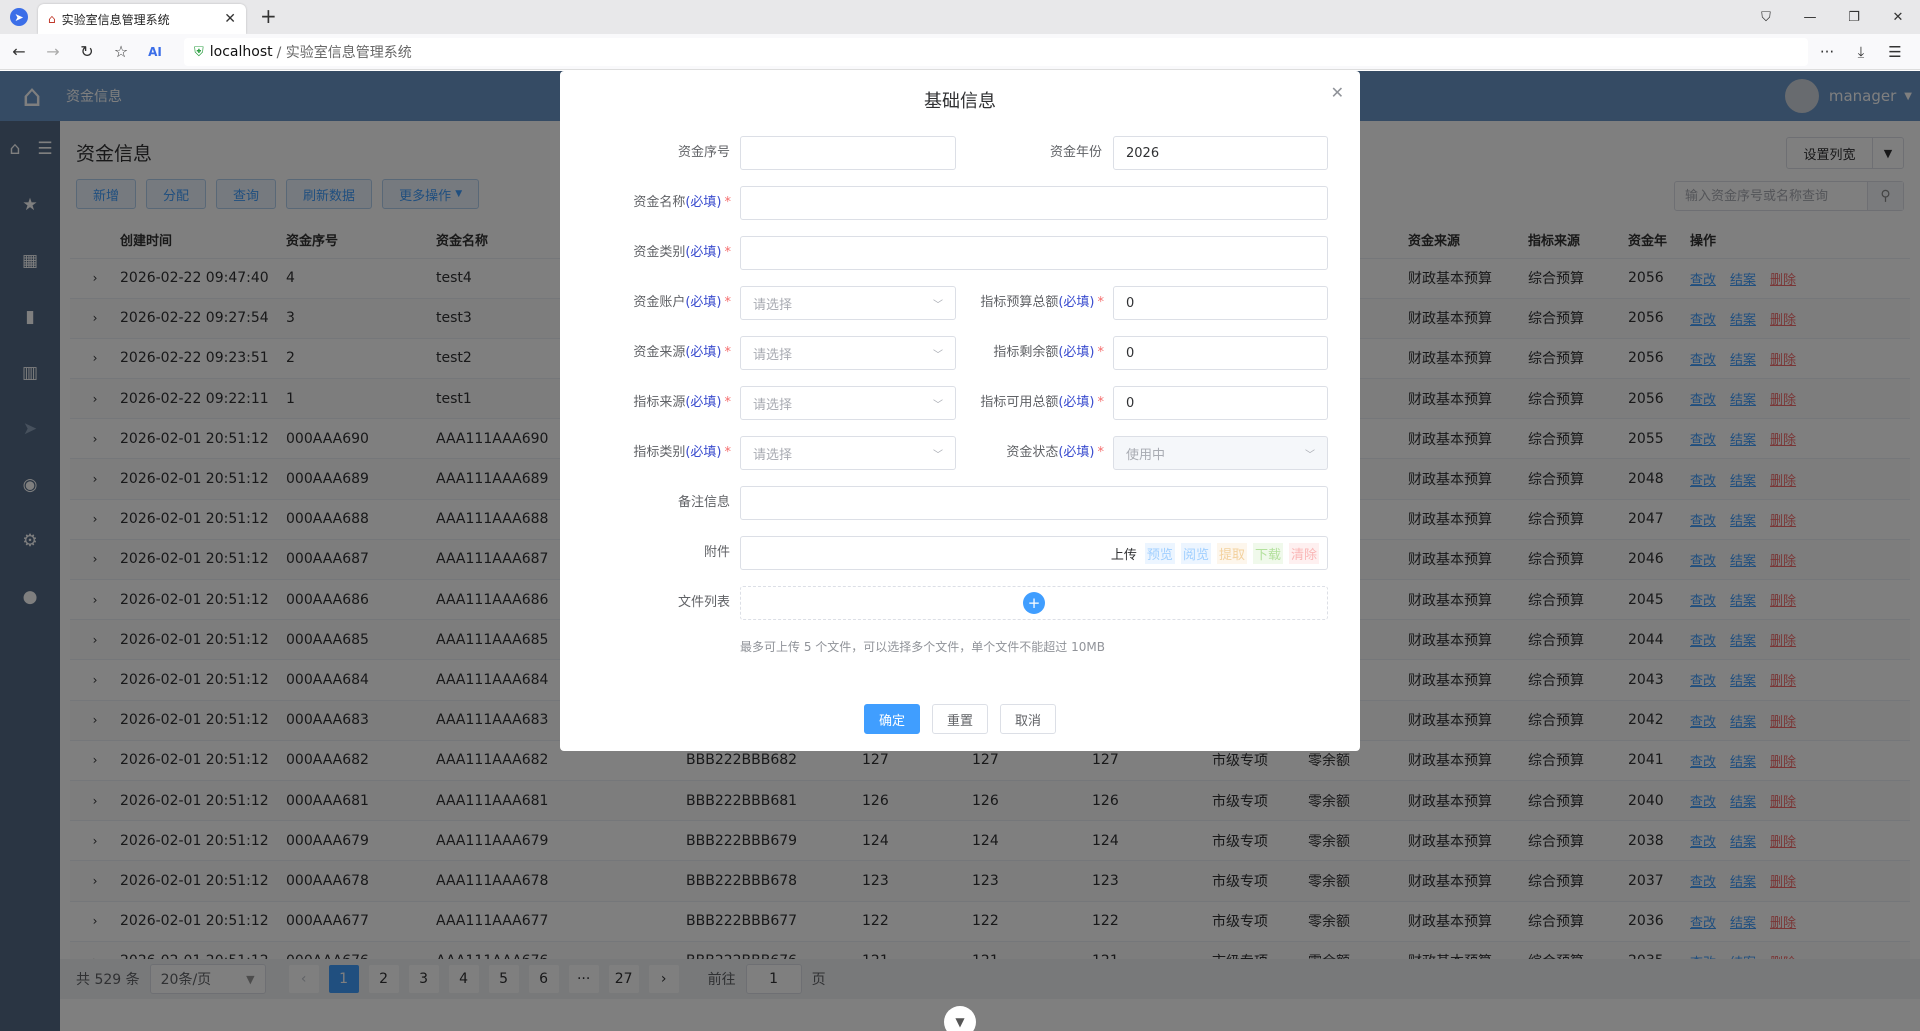  Describe the element at coordinates (848, 403) in the screenshot. I see `index-source-select: 请选择 ﹀` at that location.